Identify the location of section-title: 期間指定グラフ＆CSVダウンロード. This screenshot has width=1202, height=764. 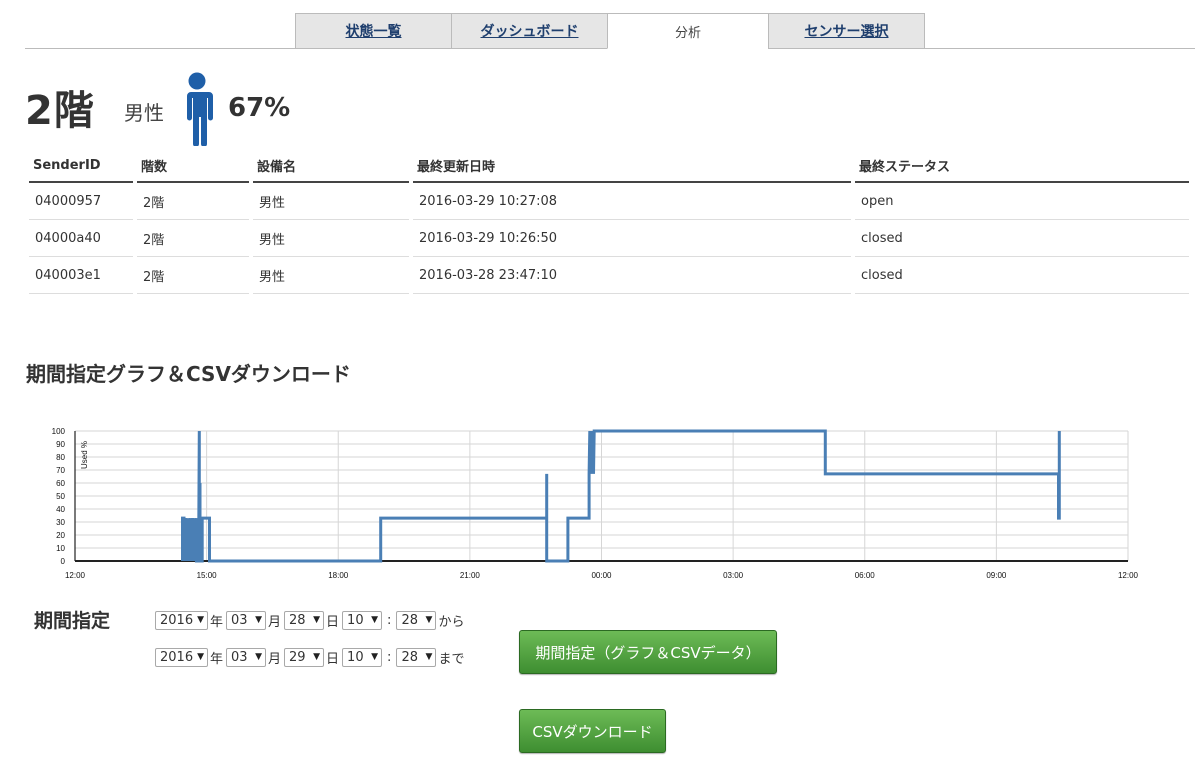
(188, 374).